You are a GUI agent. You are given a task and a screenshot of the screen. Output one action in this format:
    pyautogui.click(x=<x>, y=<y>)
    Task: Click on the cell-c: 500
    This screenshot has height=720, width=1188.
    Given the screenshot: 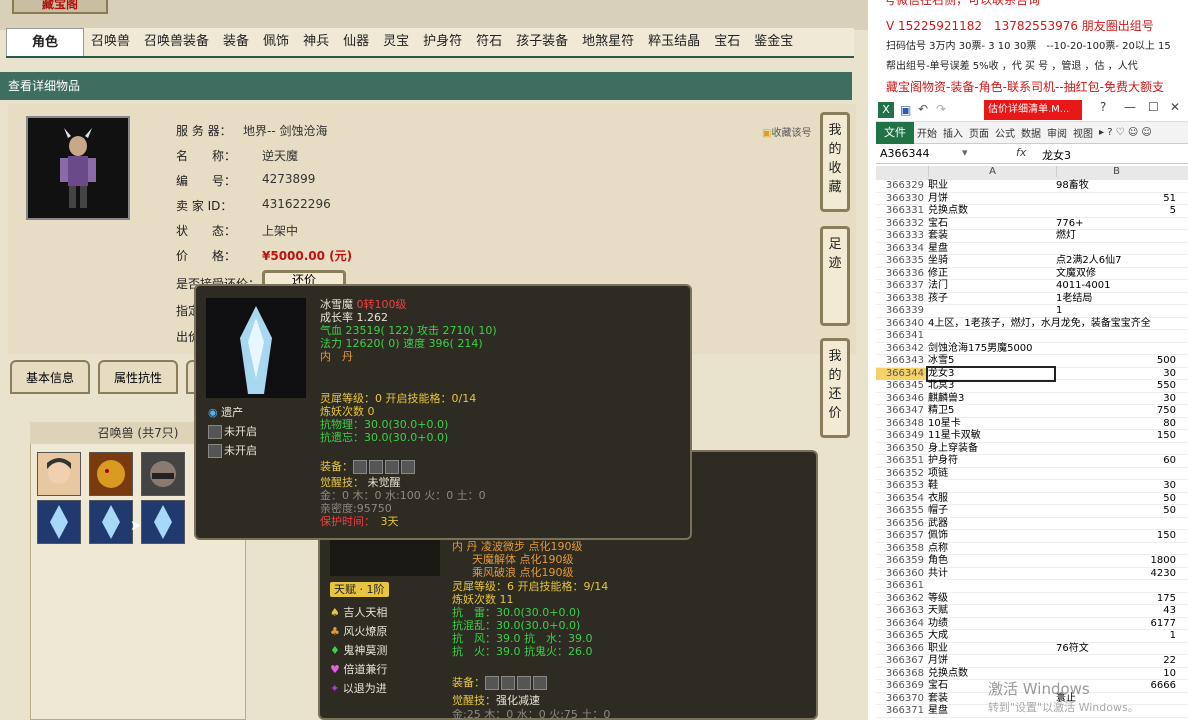 What is the action you would take?
    pyautogui.click(x=1141, y=361)
    